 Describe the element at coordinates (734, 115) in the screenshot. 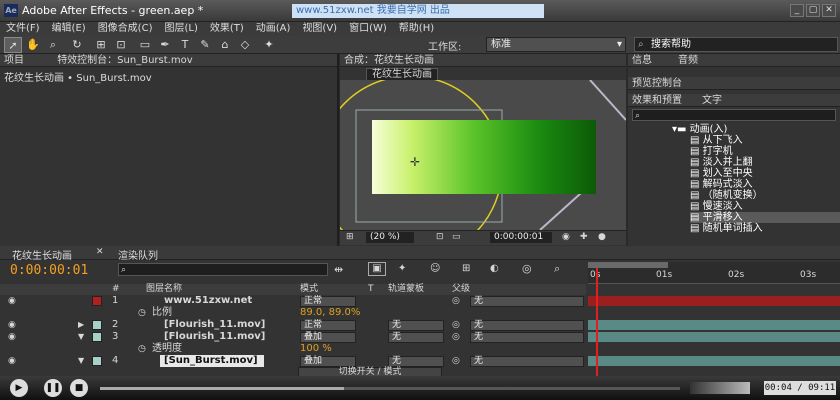

I see `effects-search-input: ⌕` at that location.